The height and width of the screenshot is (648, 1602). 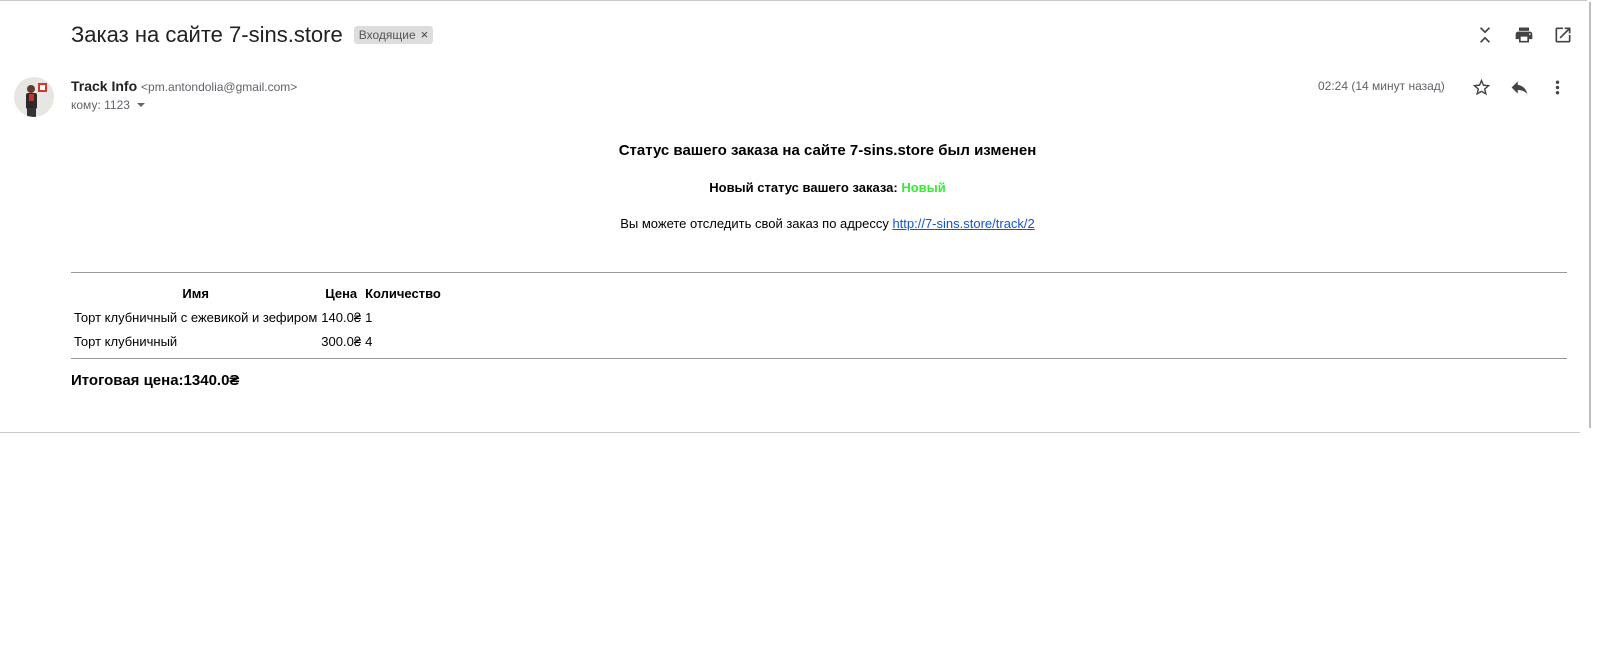 What do you see at coordinates (341, 317) in the screenshot?
I see `item-price: 140.0₴` at bounding box center [341, 317].